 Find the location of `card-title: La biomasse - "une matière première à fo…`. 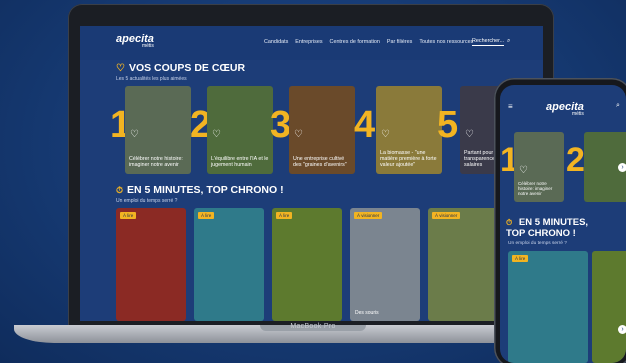

card-title: La biomasse - "une matière première à fo… is located at coordinates (408, 159).